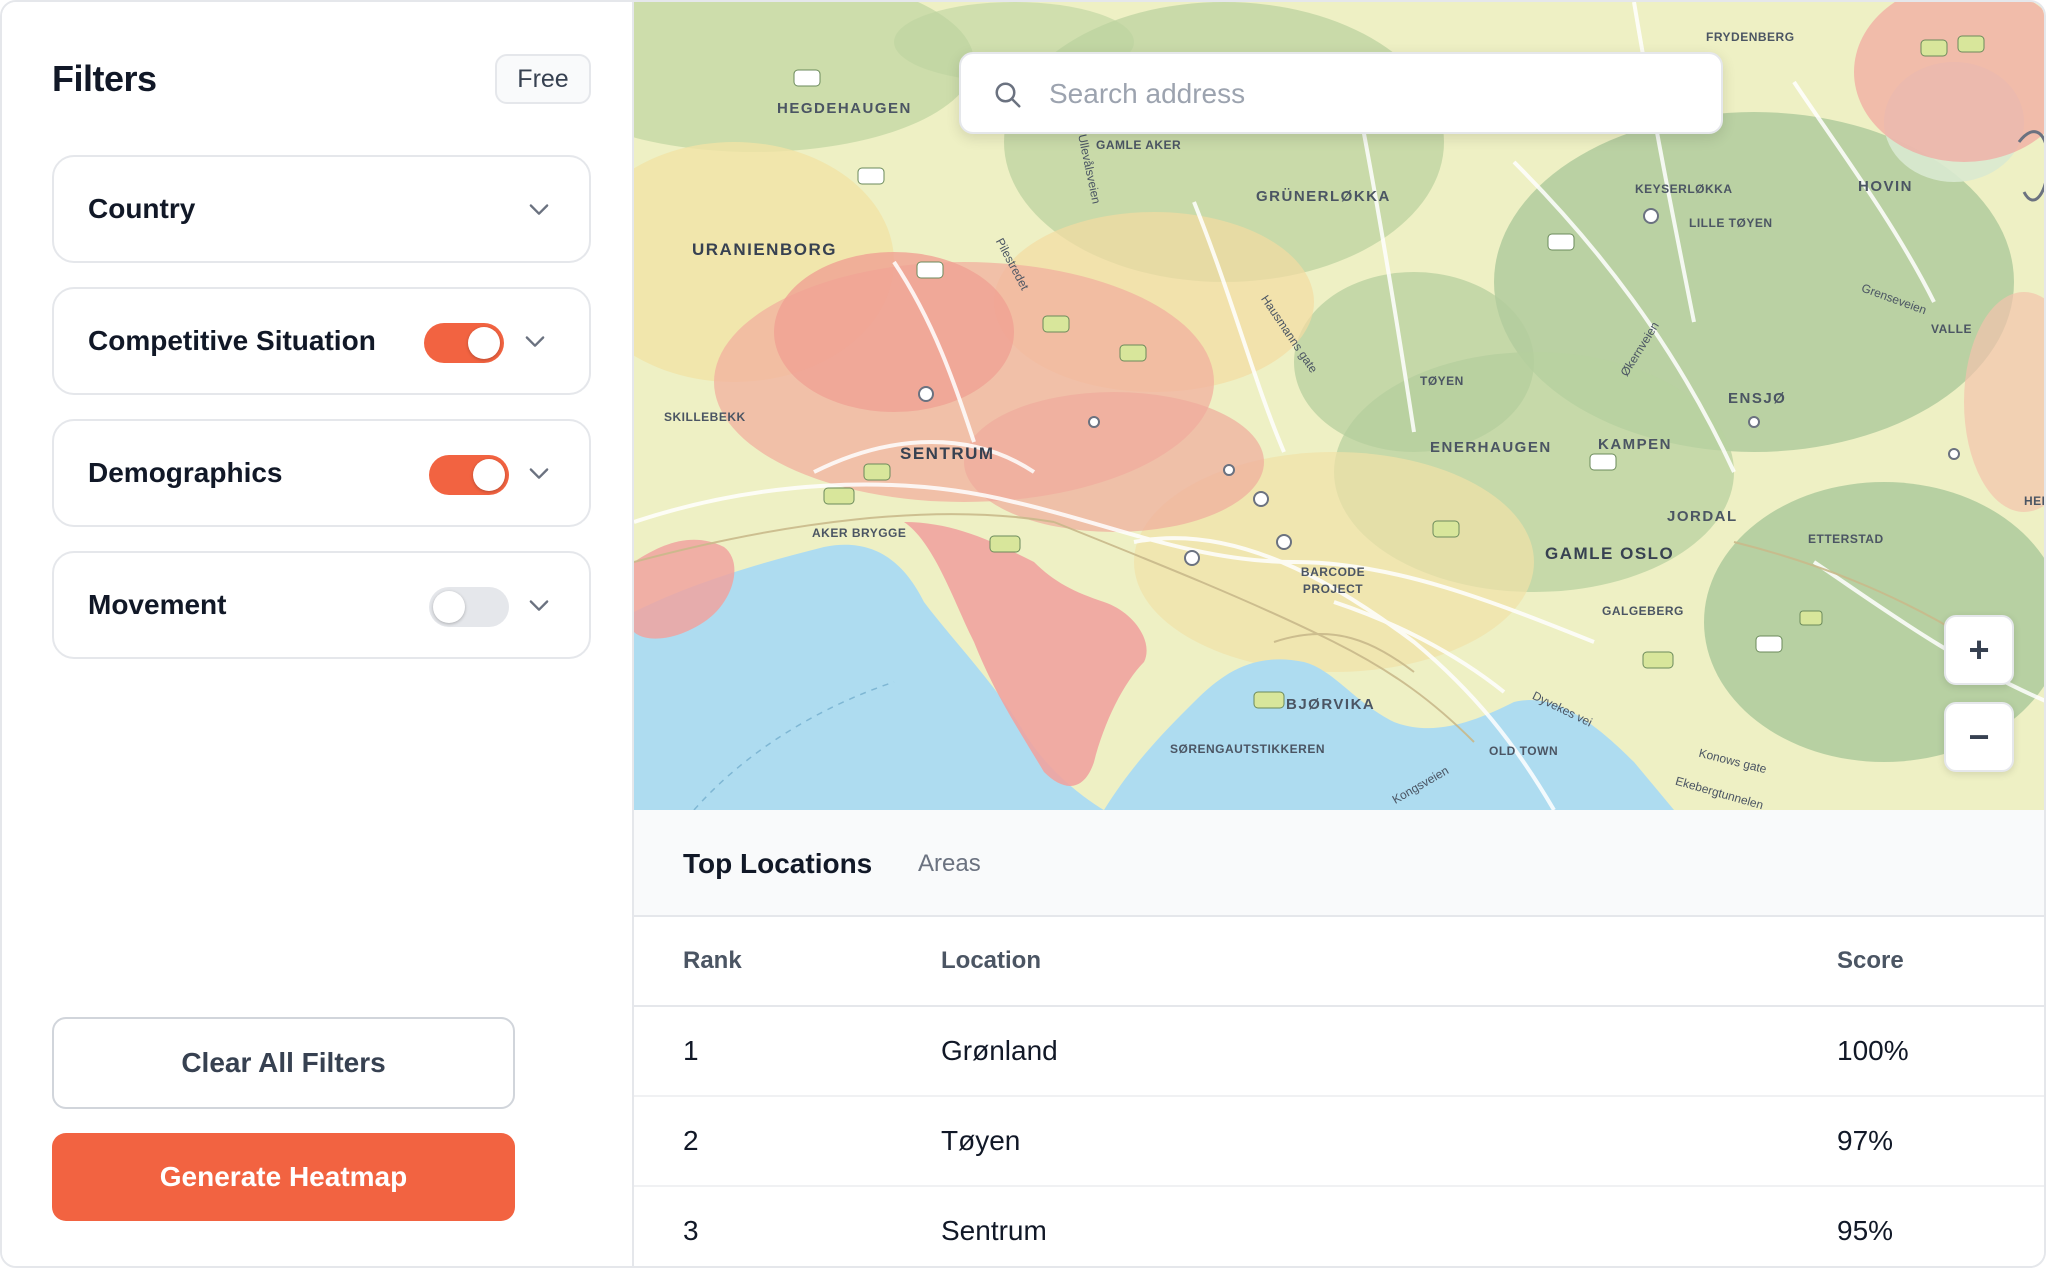  Describe the element at coordinates (1865, 1230) in the screenshot. I see `row-score: 95%` at that location.